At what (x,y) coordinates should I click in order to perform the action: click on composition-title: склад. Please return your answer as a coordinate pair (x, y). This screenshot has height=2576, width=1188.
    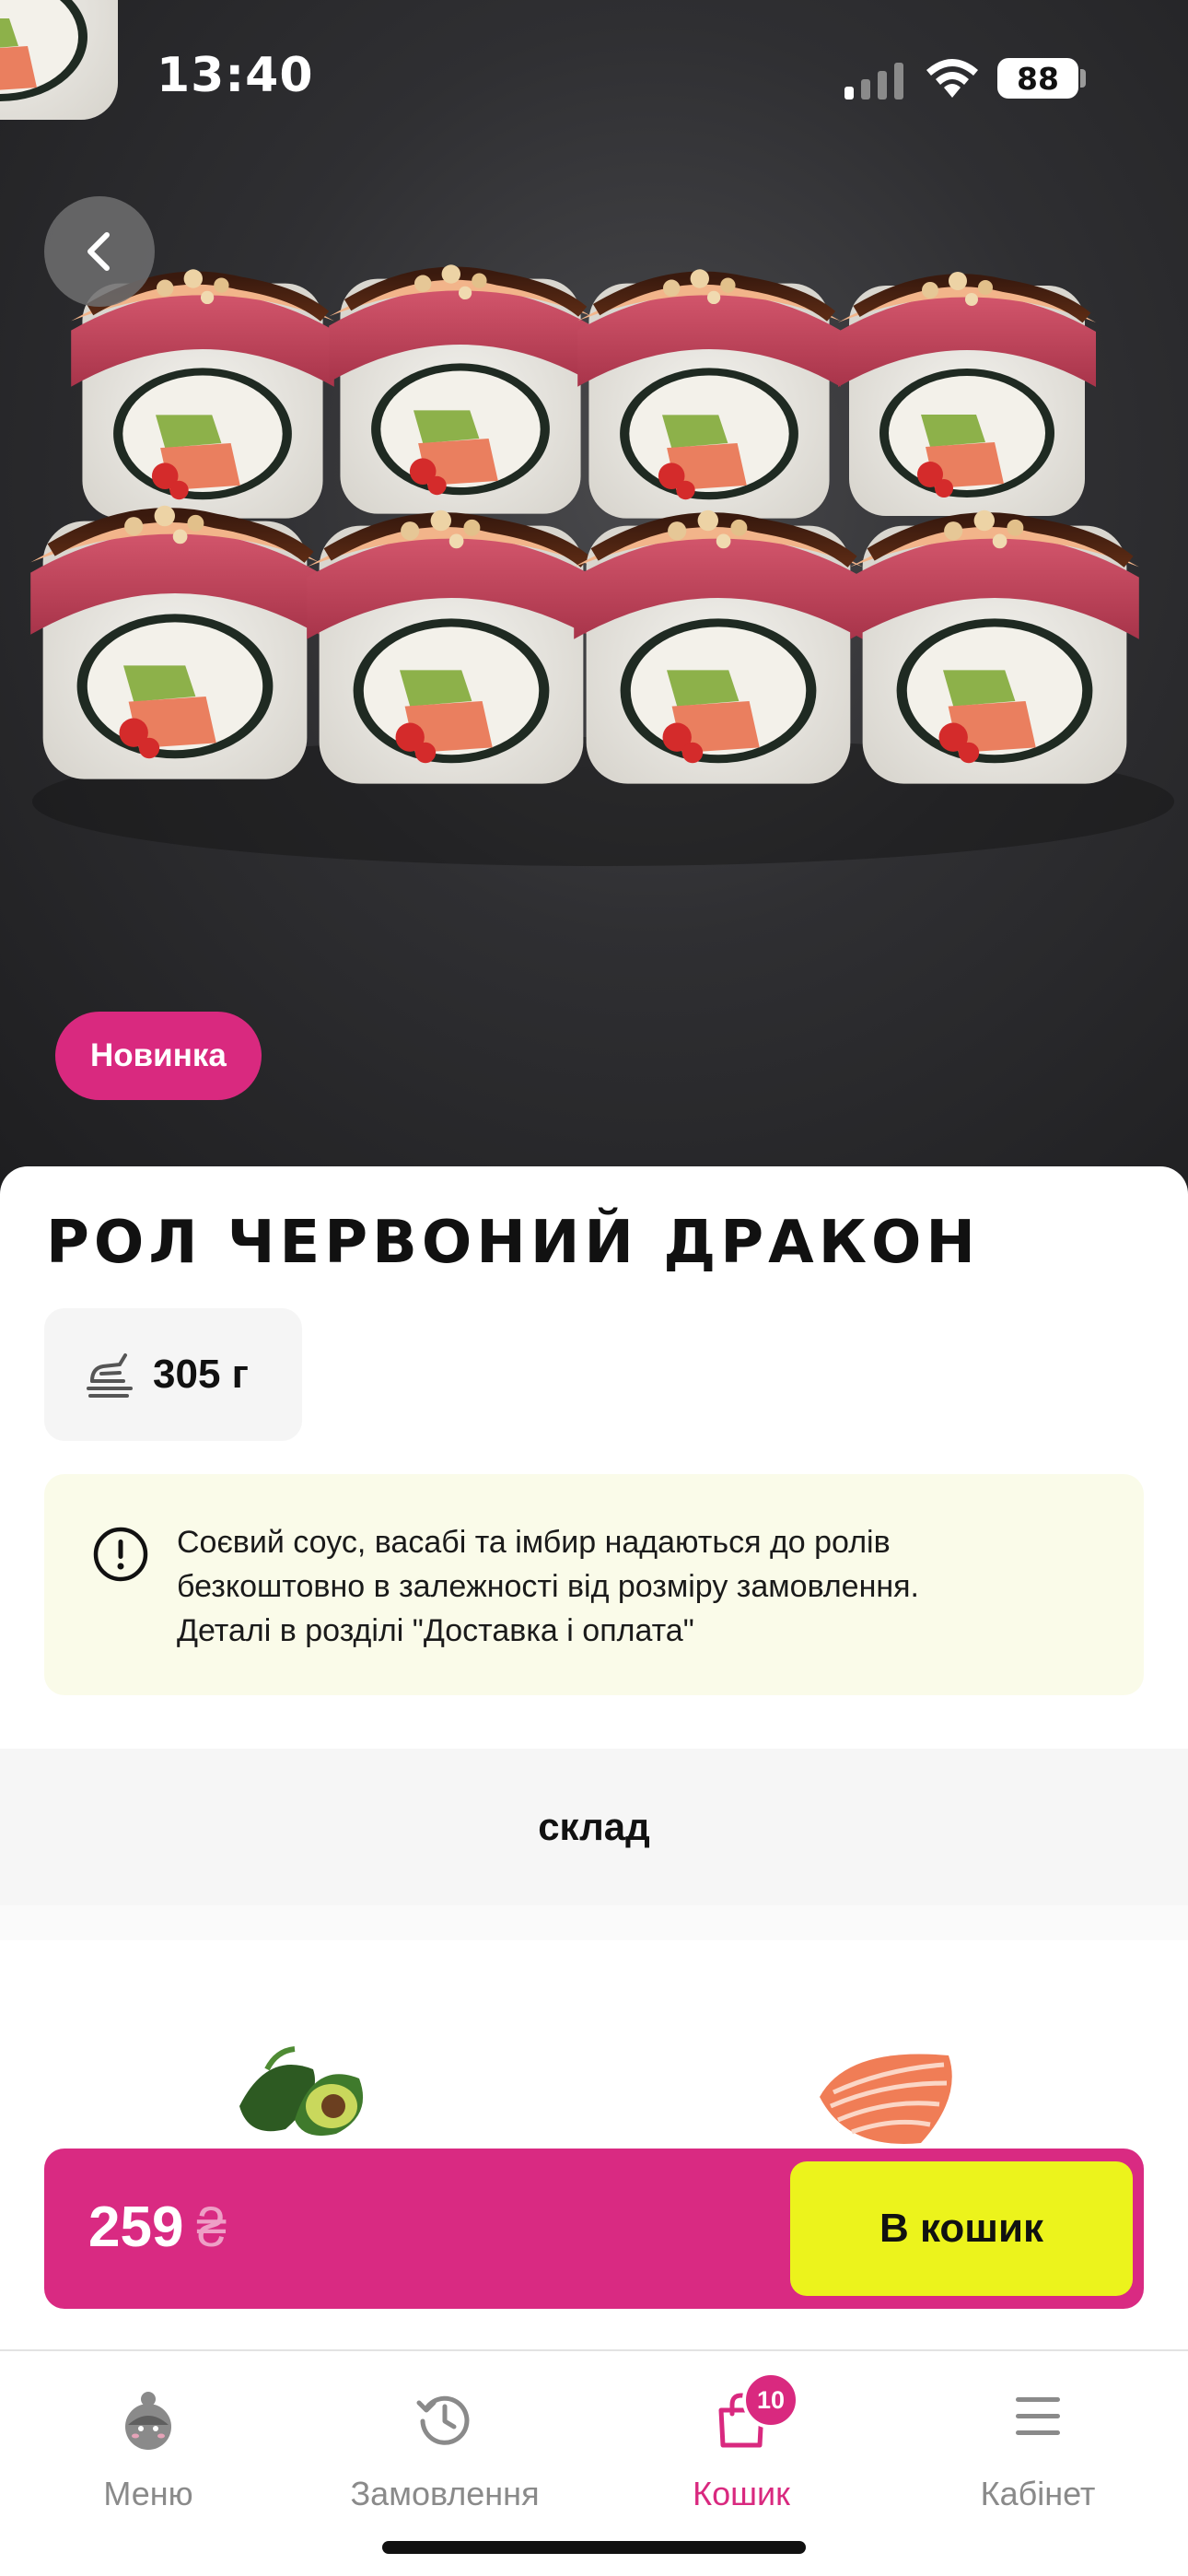
    Looking at the image, I should click on (594, 1826).